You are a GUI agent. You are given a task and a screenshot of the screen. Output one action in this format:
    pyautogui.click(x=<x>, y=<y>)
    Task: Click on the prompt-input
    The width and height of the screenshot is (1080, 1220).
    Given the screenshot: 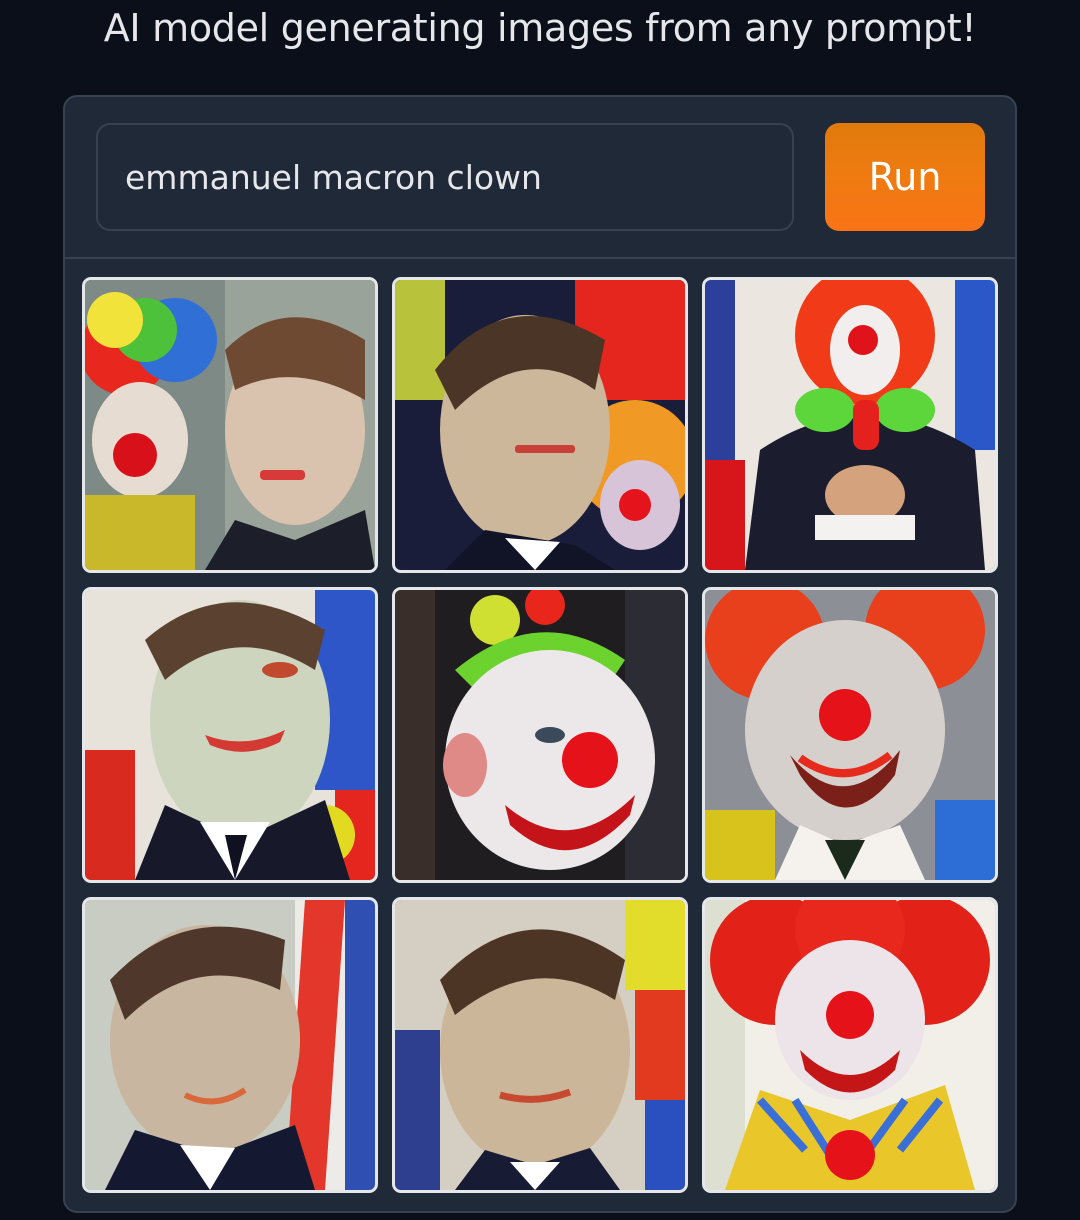 What is the action you would take?
    pyautogui.click(x=445, y=177)
    